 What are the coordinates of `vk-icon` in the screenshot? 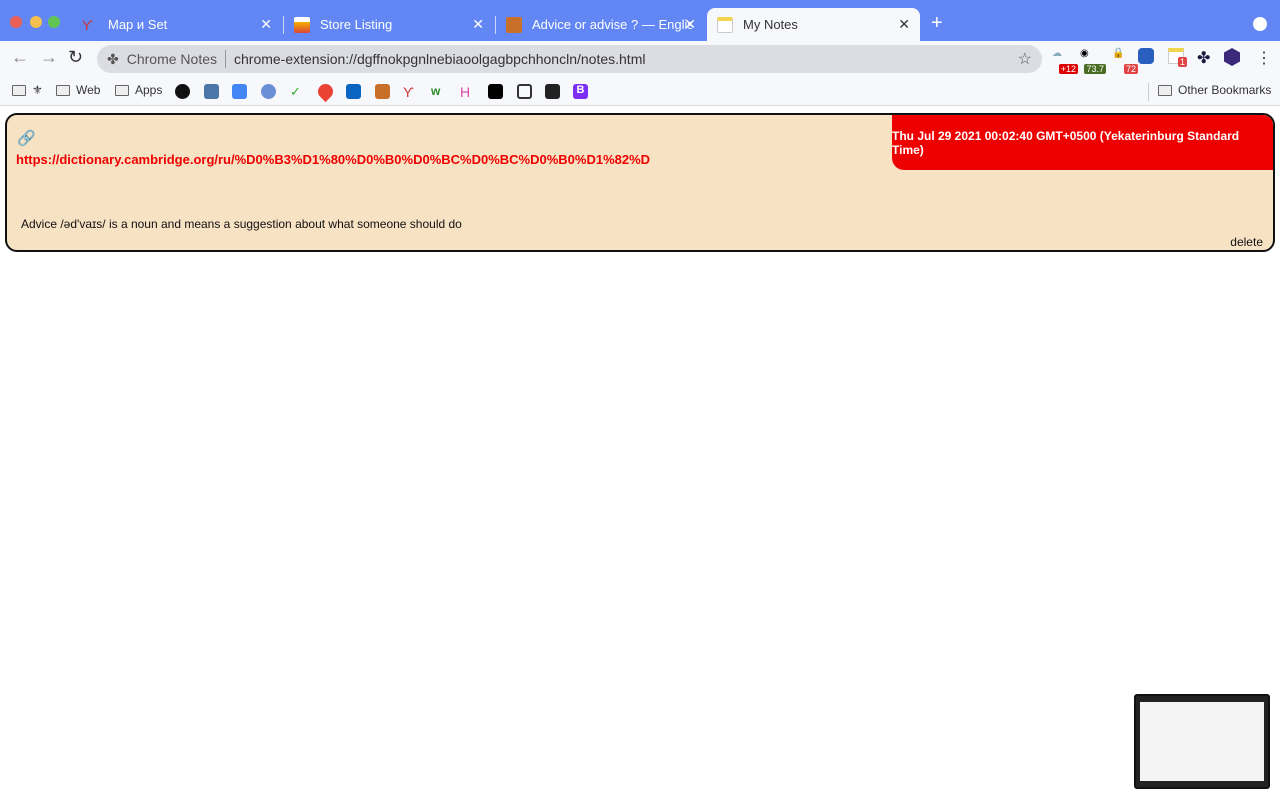 It's located at (211, 91).